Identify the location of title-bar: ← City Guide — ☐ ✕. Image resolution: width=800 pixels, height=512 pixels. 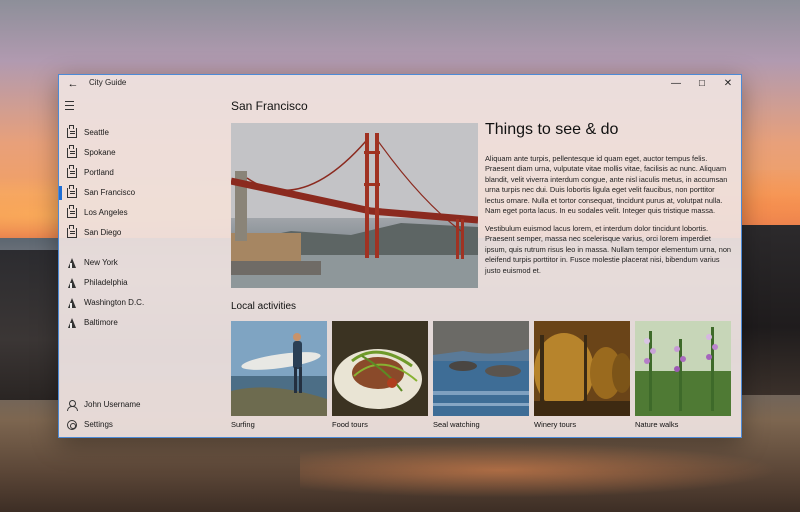
(400, 84).